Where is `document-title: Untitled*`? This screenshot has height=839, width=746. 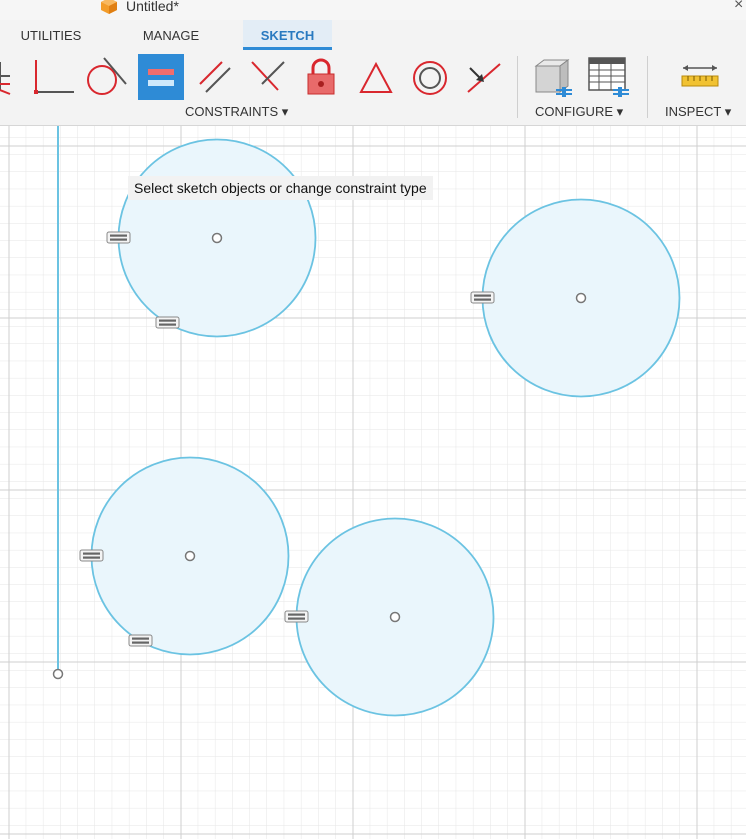
document-title: Untitled* is located at coordinates (152, 7).